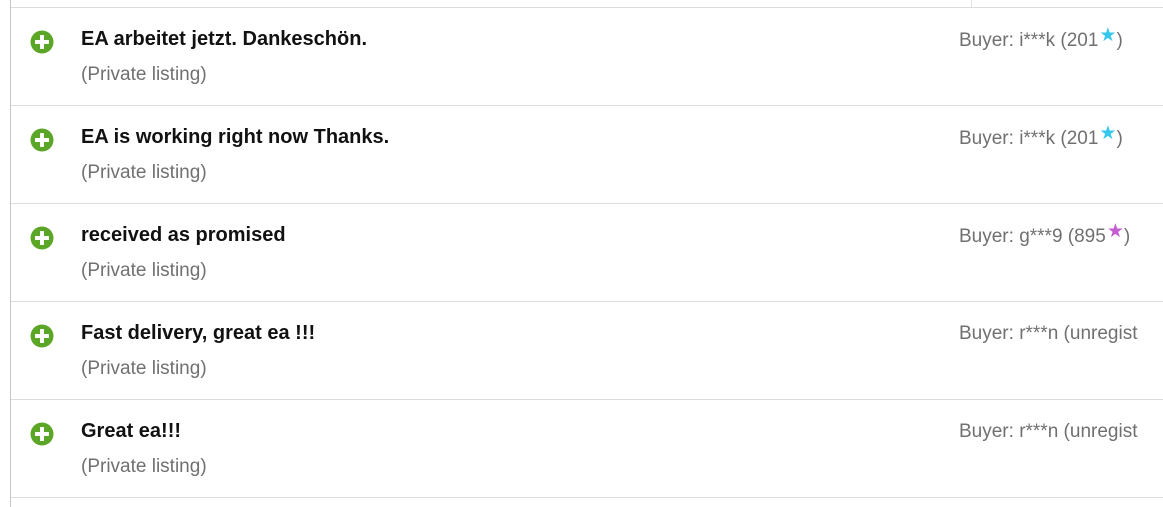 The image size is (1163, 507). I want to click on buyer-info: Buyer: g***9 (895★), so click(1045, 234).